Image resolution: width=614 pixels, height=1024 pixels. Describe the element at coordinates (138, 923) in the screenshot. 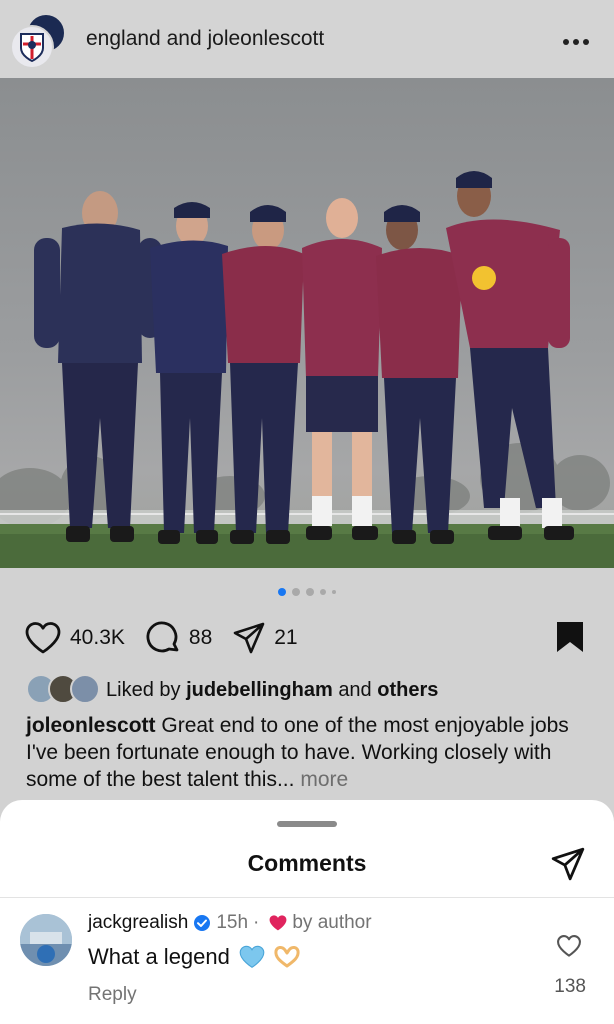

I see `comment-username: jackgrealish` at that location.